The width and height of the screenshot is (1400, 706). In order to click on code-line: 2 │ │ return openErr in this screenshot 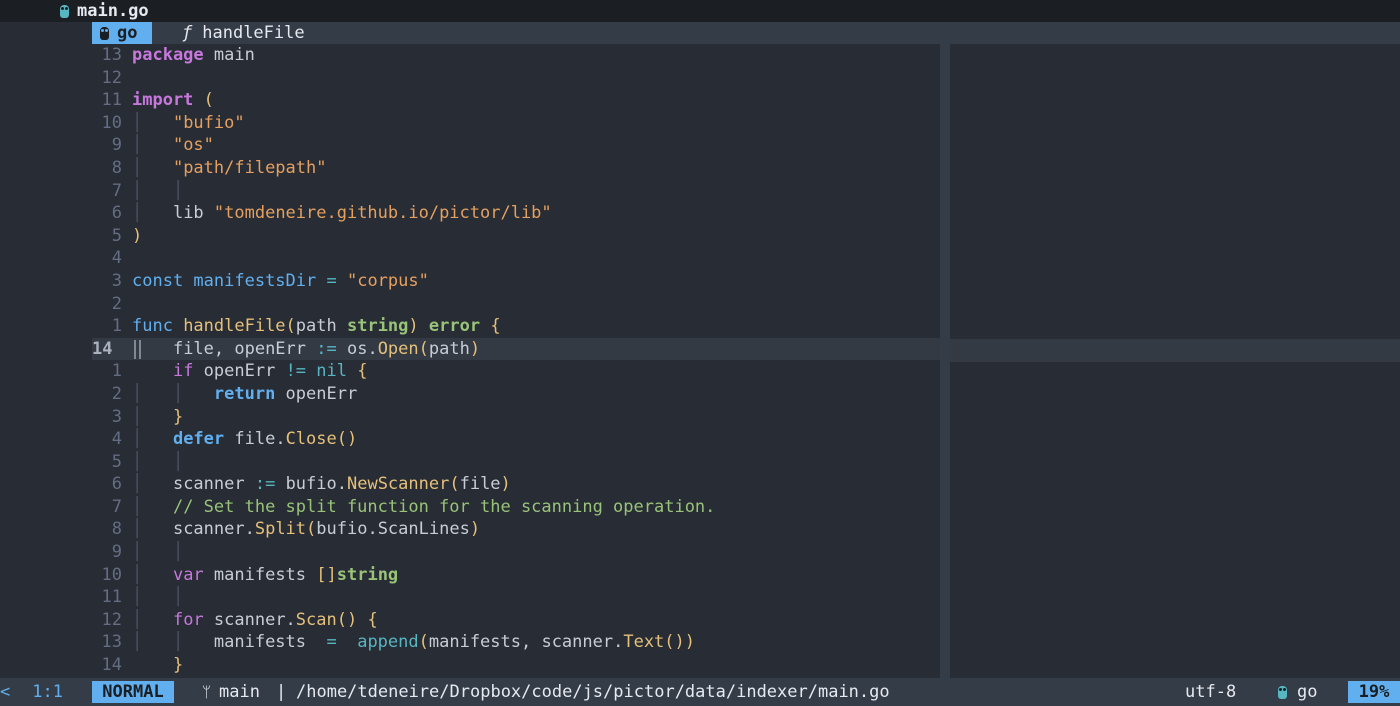, I will do `click(516, 394)`.